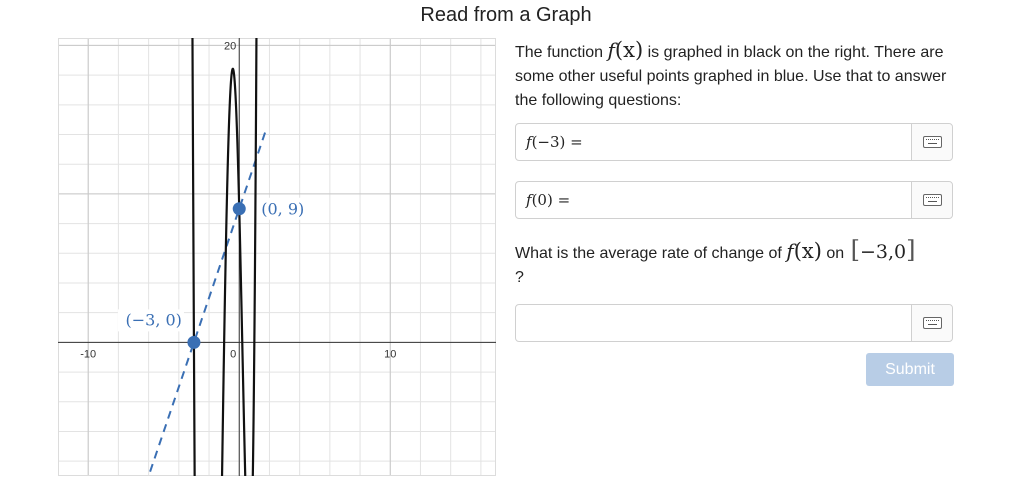 The width and height of the screenshot is (1024, 497). I want to click on secant-line, so click(207, 302).